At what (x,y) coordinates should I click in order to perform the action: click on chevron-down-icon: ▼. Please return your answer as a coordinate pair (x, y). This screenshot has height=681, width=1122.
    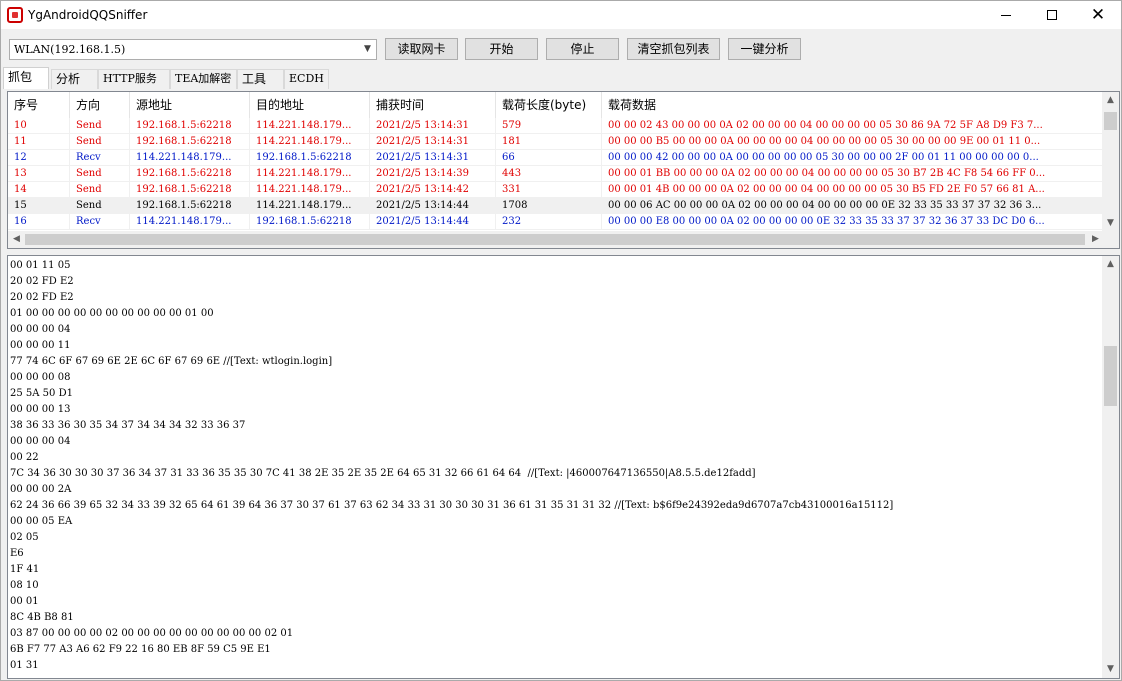
    Looking at the image, I should click on (367, 49).